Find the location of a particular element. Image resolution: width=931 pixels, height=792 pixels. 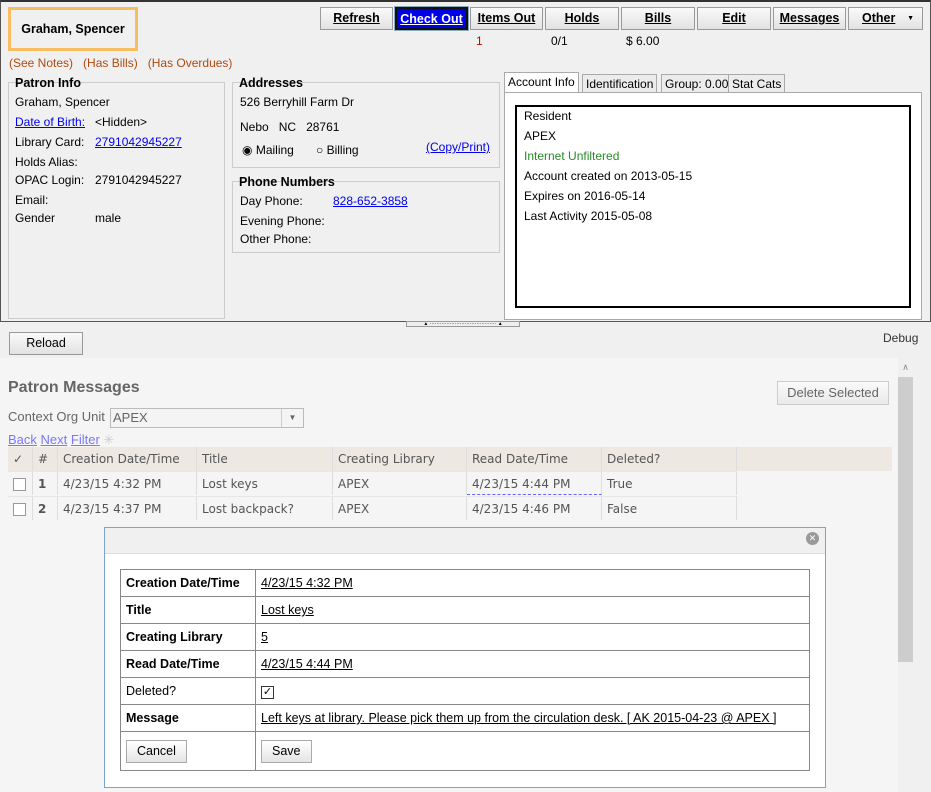

dialog-titlebar: ✕ is located at coordinates (465, 541).